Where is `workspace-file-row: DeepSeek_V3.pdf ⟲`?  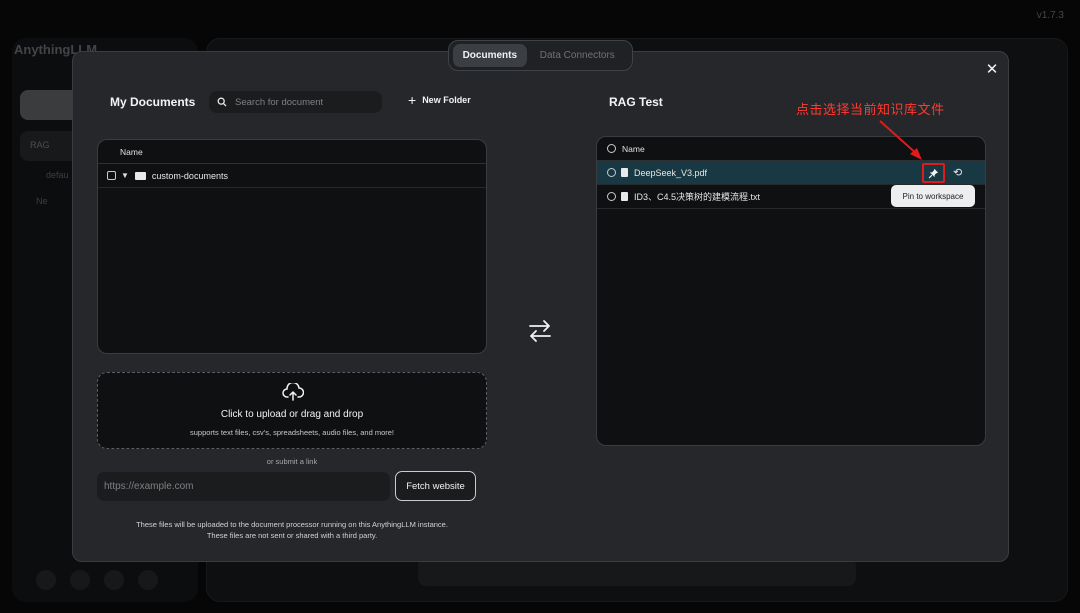 workspace-file-row: DeepSeek_V3.pdf ⟲ is located at coordinates (791, 173).